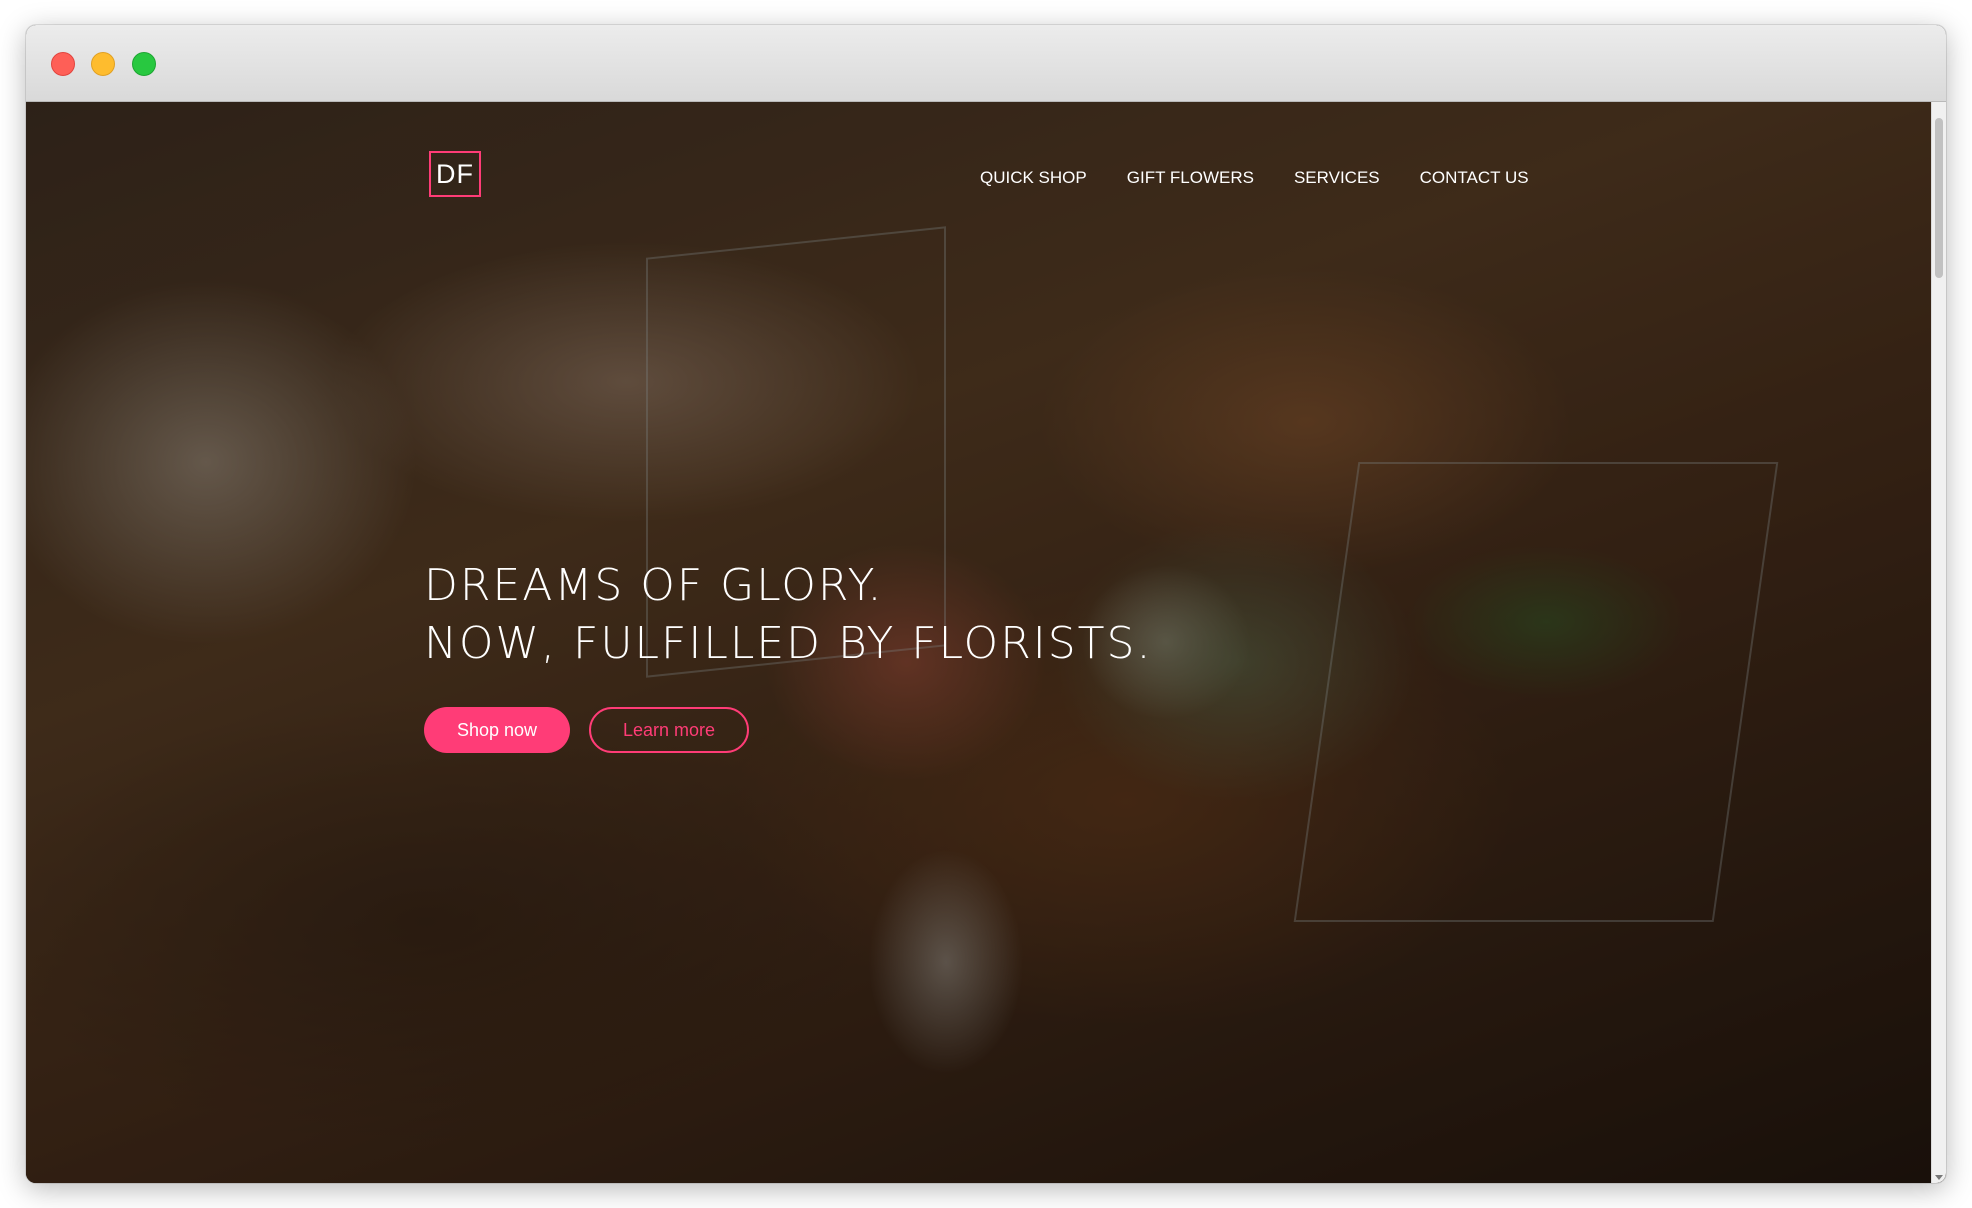 The height and width of the screenshot is (1208, 1972). What do you see at coordinates (497, 730) in the screenshot?
I see `shop-now-button: Shop now` at bounding box center [497, 730].